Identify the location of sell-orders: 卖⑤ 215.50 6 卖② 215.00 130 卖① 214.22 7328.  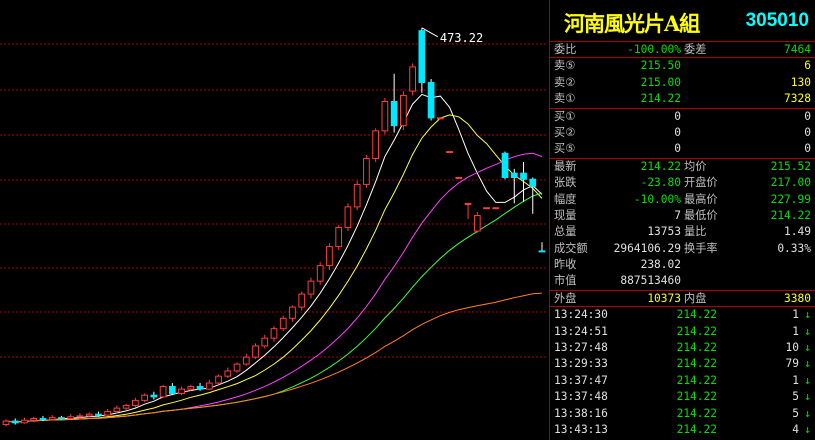
(682, 83).